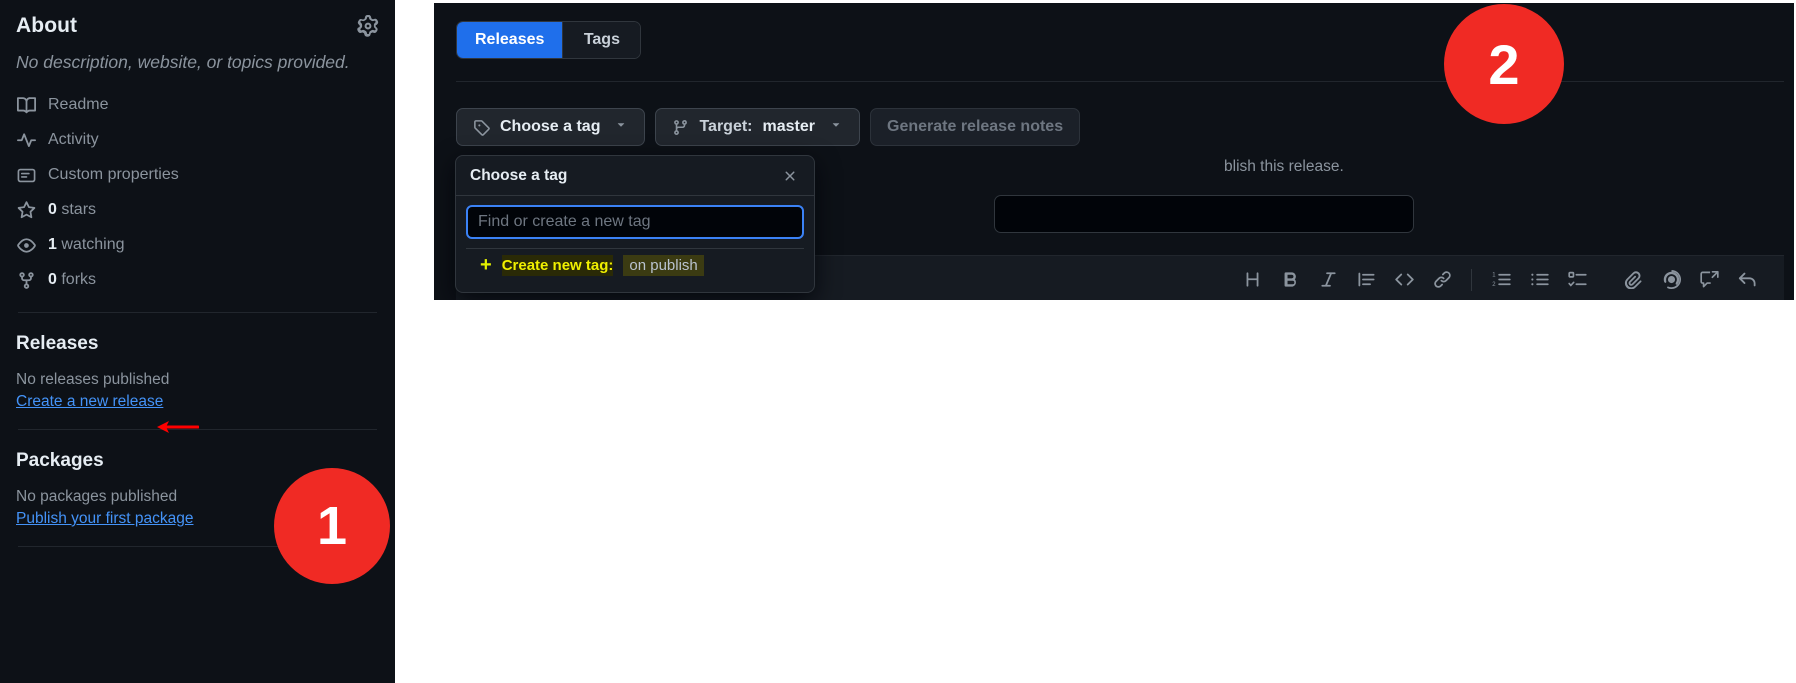 The height and width of the screenshot is (683, 1796). I want to click on choose-a-tag-button: Choose a tag, so click(551, 127).